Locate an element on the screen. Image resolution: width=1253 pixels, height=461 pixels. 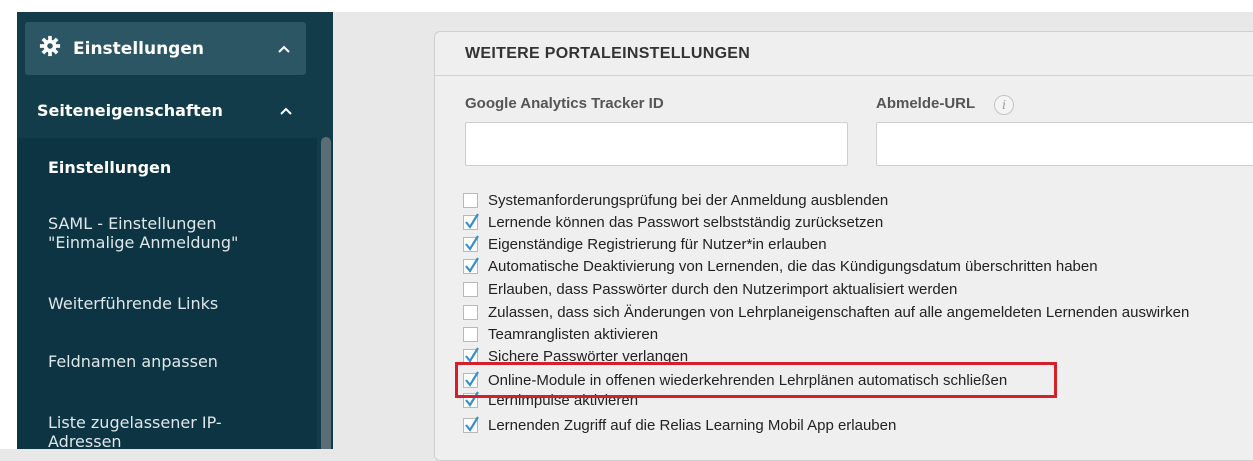
window-frame-top is located at coordinates (626, 6).